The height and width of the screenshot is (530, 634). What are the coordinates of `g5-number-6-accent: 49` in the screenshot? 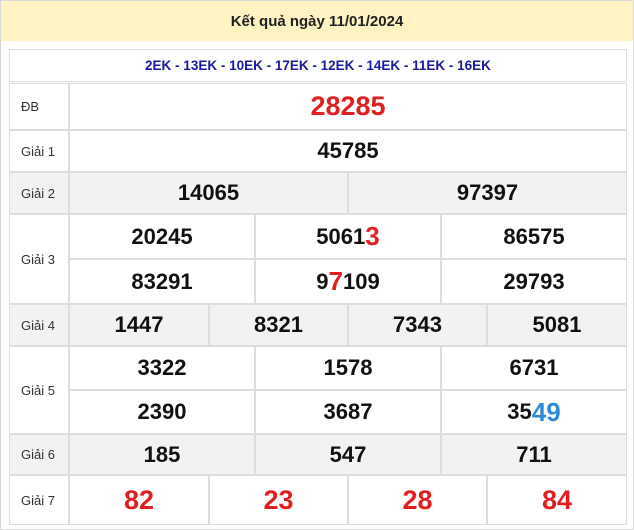 It's located at (546, 411).